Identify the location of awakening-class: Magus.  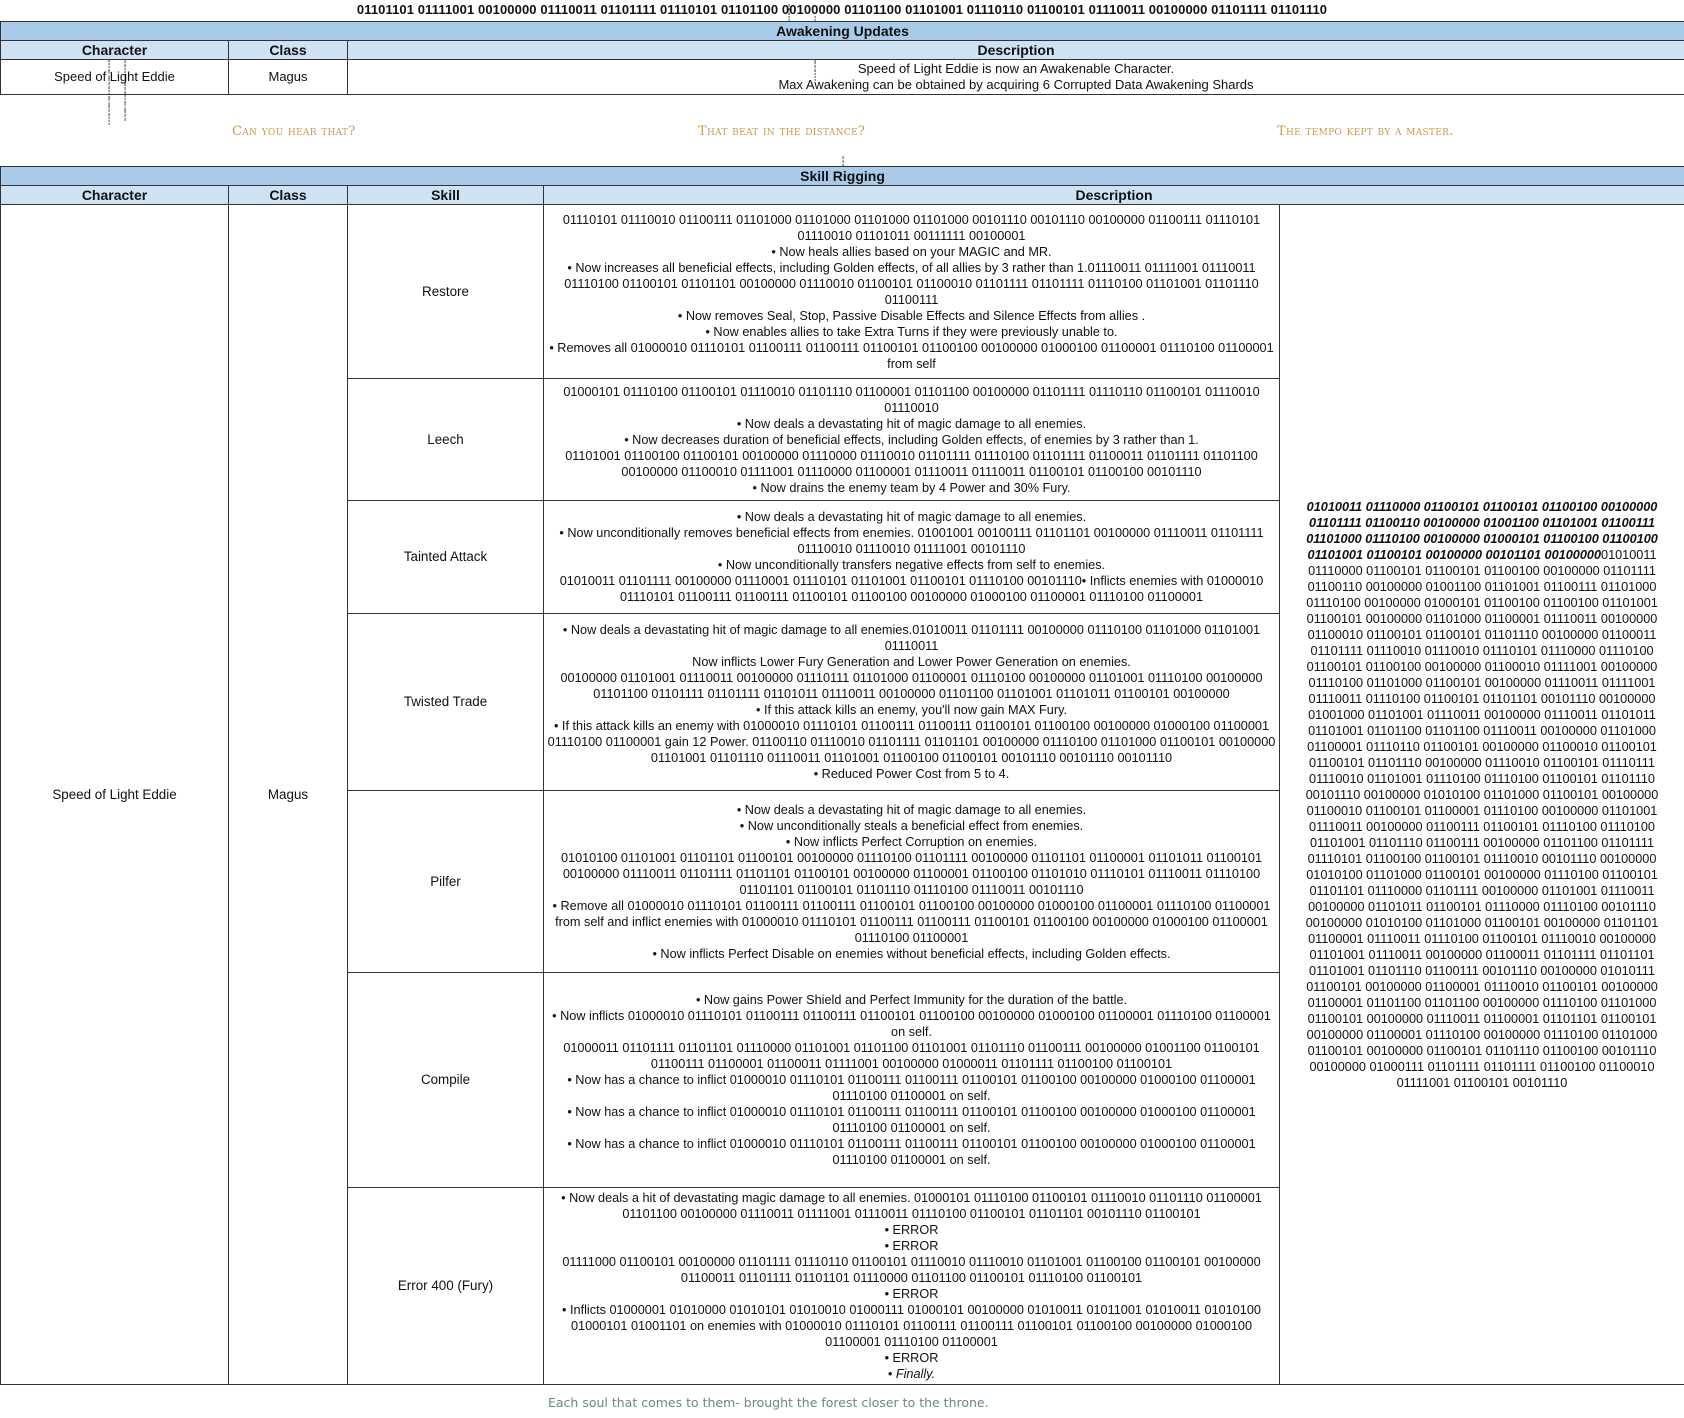
(288, 77).